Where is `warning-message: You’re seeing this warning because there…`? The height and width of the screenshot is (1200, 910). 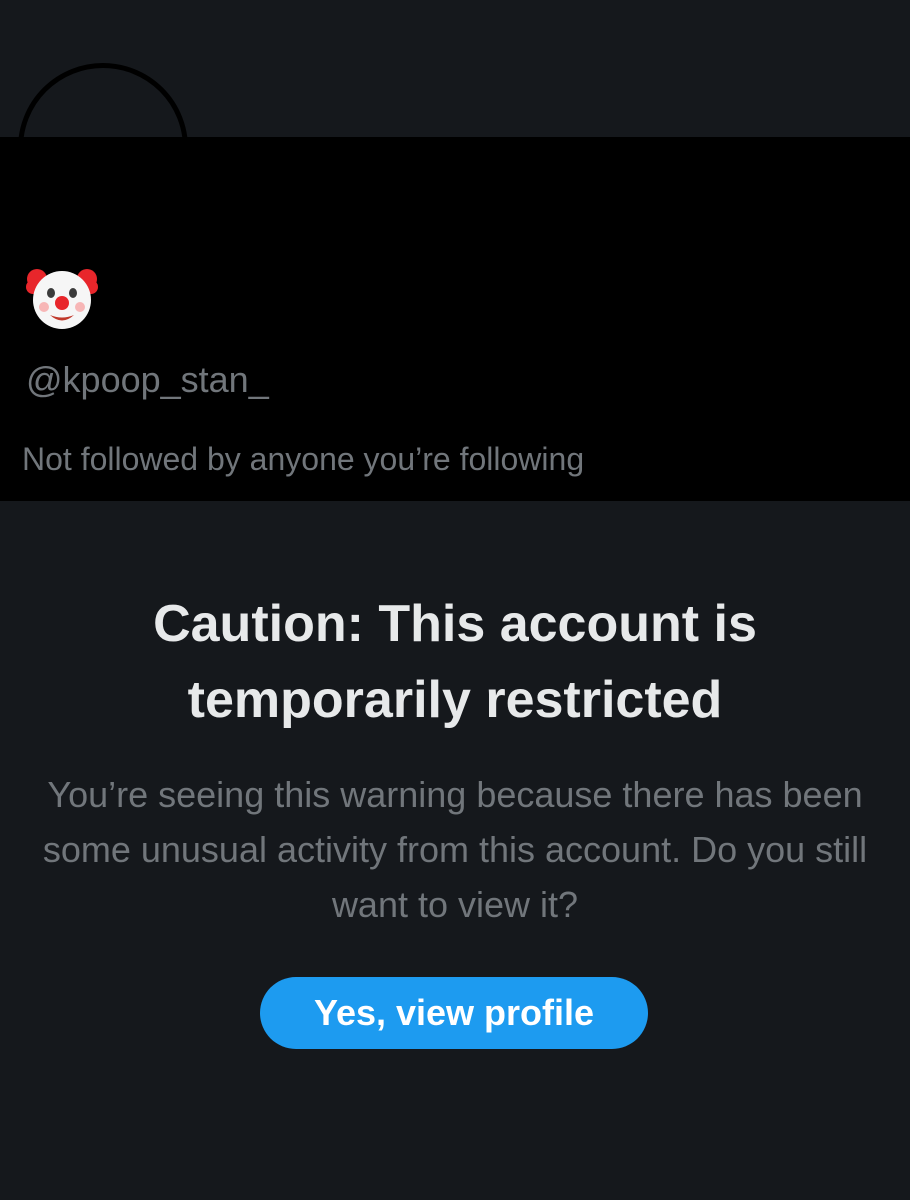 warning-message: You’re seeing this warning because there… is located at coordinates (455, 849).